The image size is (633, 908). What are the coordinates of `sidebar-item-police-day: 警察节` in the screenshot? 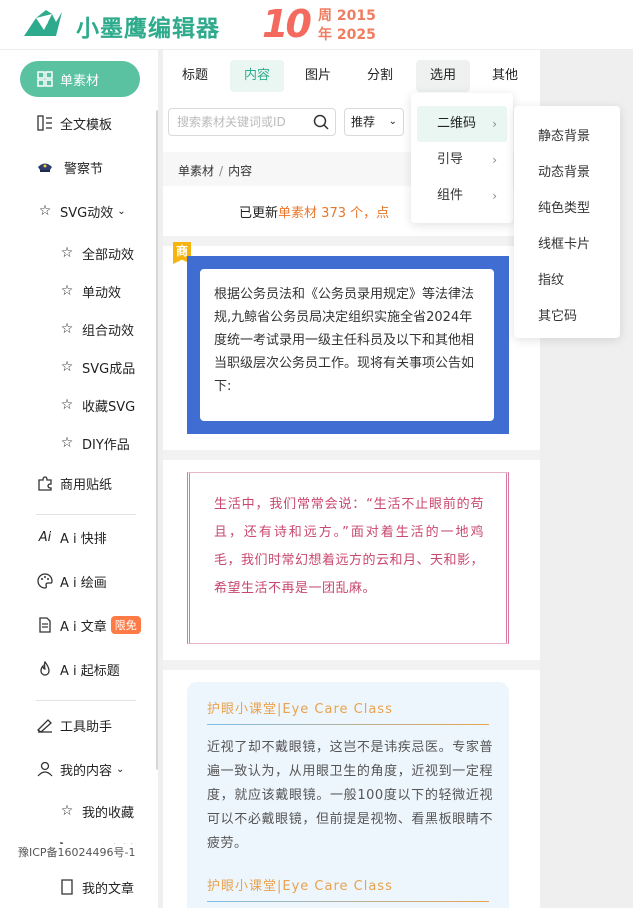 It's located at (69, 167).